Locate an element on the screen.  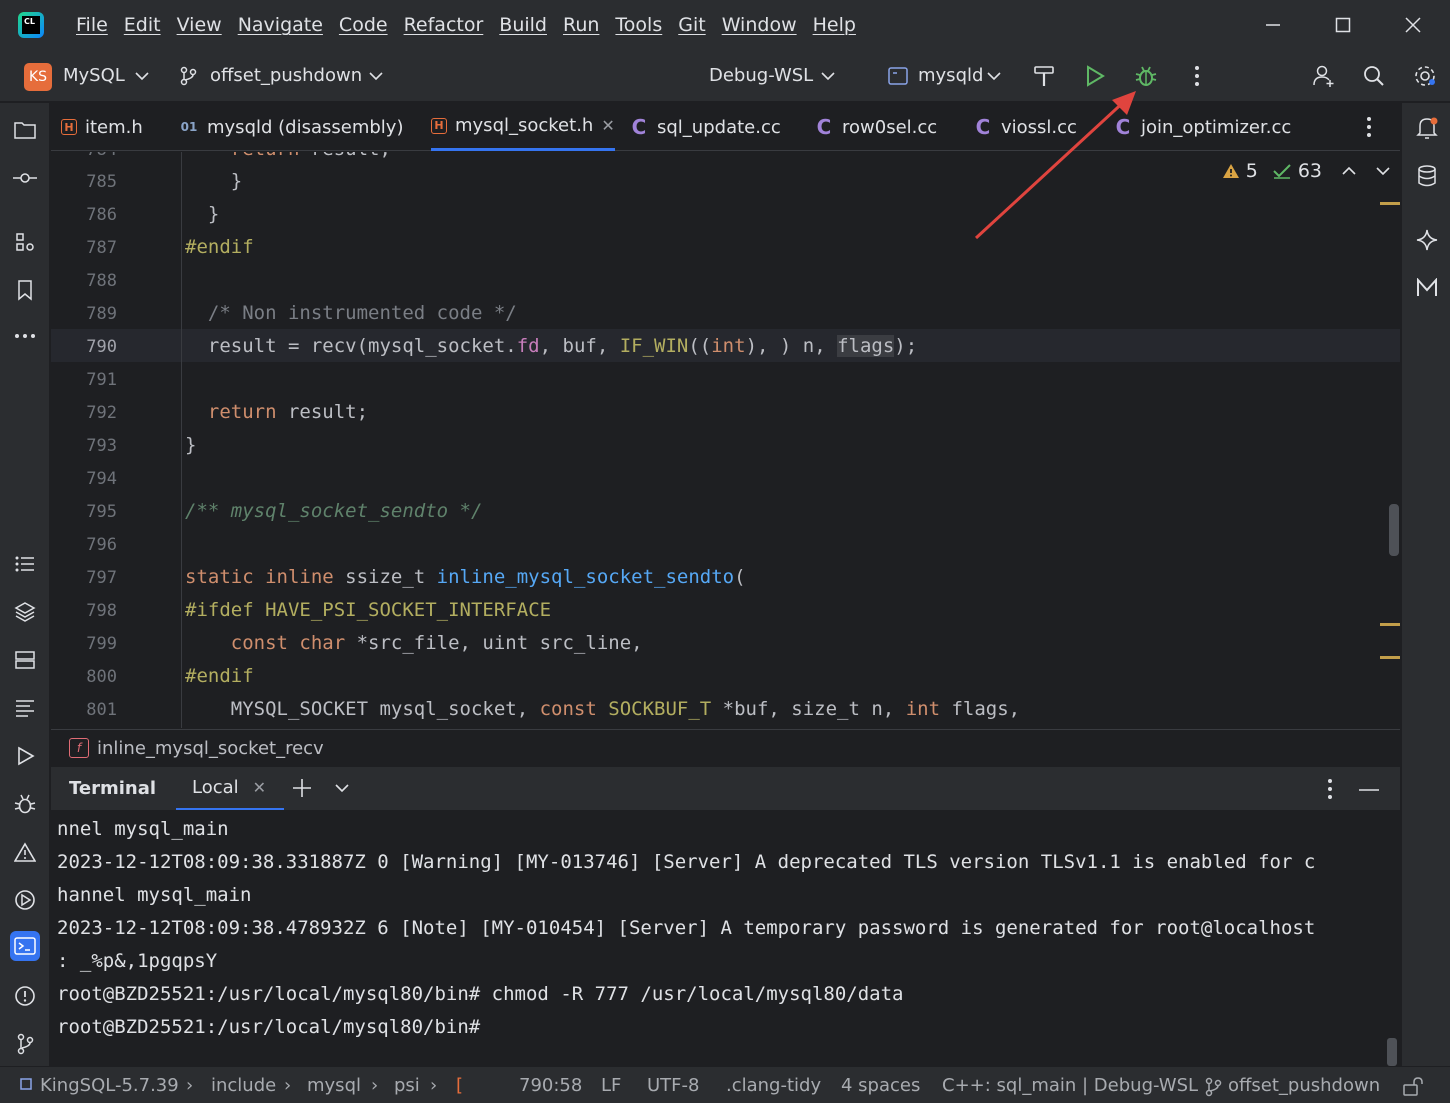
cpp-file-icon: C is located at coordinates (824, 127).